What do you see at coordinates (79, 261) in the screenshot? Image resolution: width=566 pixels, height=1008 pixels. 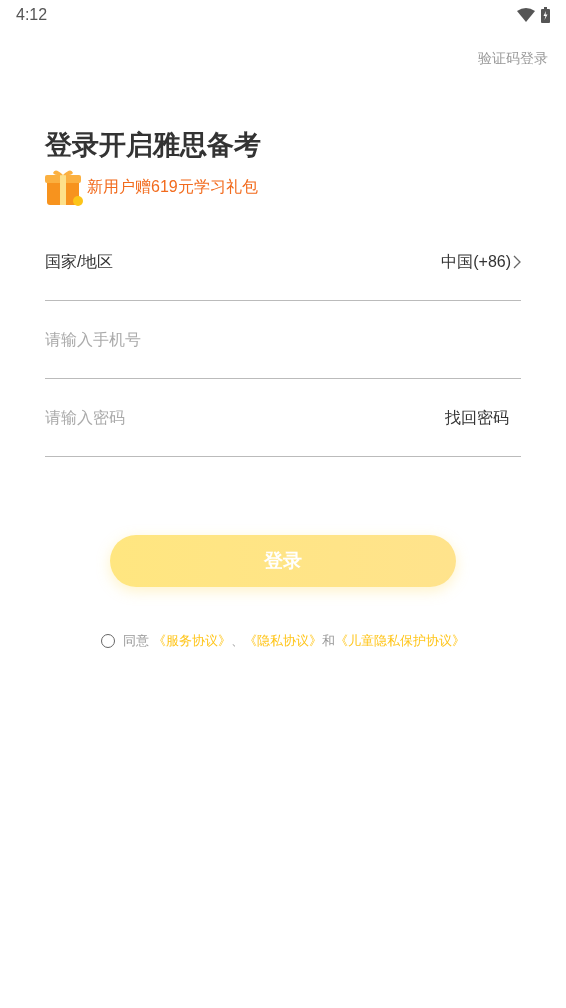 I see `region-label: 国家/地区` at bounding box center [79, 261].